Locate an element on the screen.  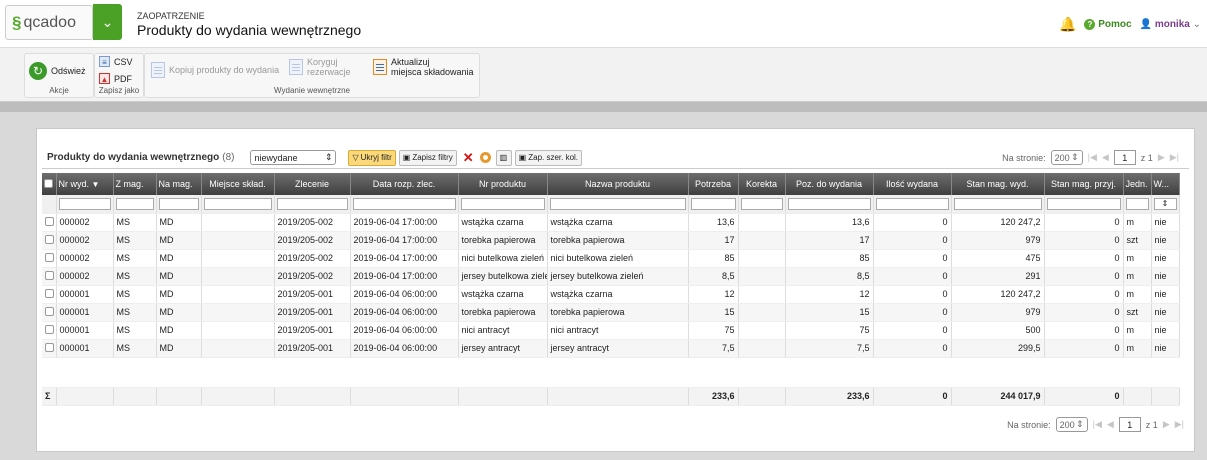
col-header-order: Zlecenie is located at coordinates (312, 184).